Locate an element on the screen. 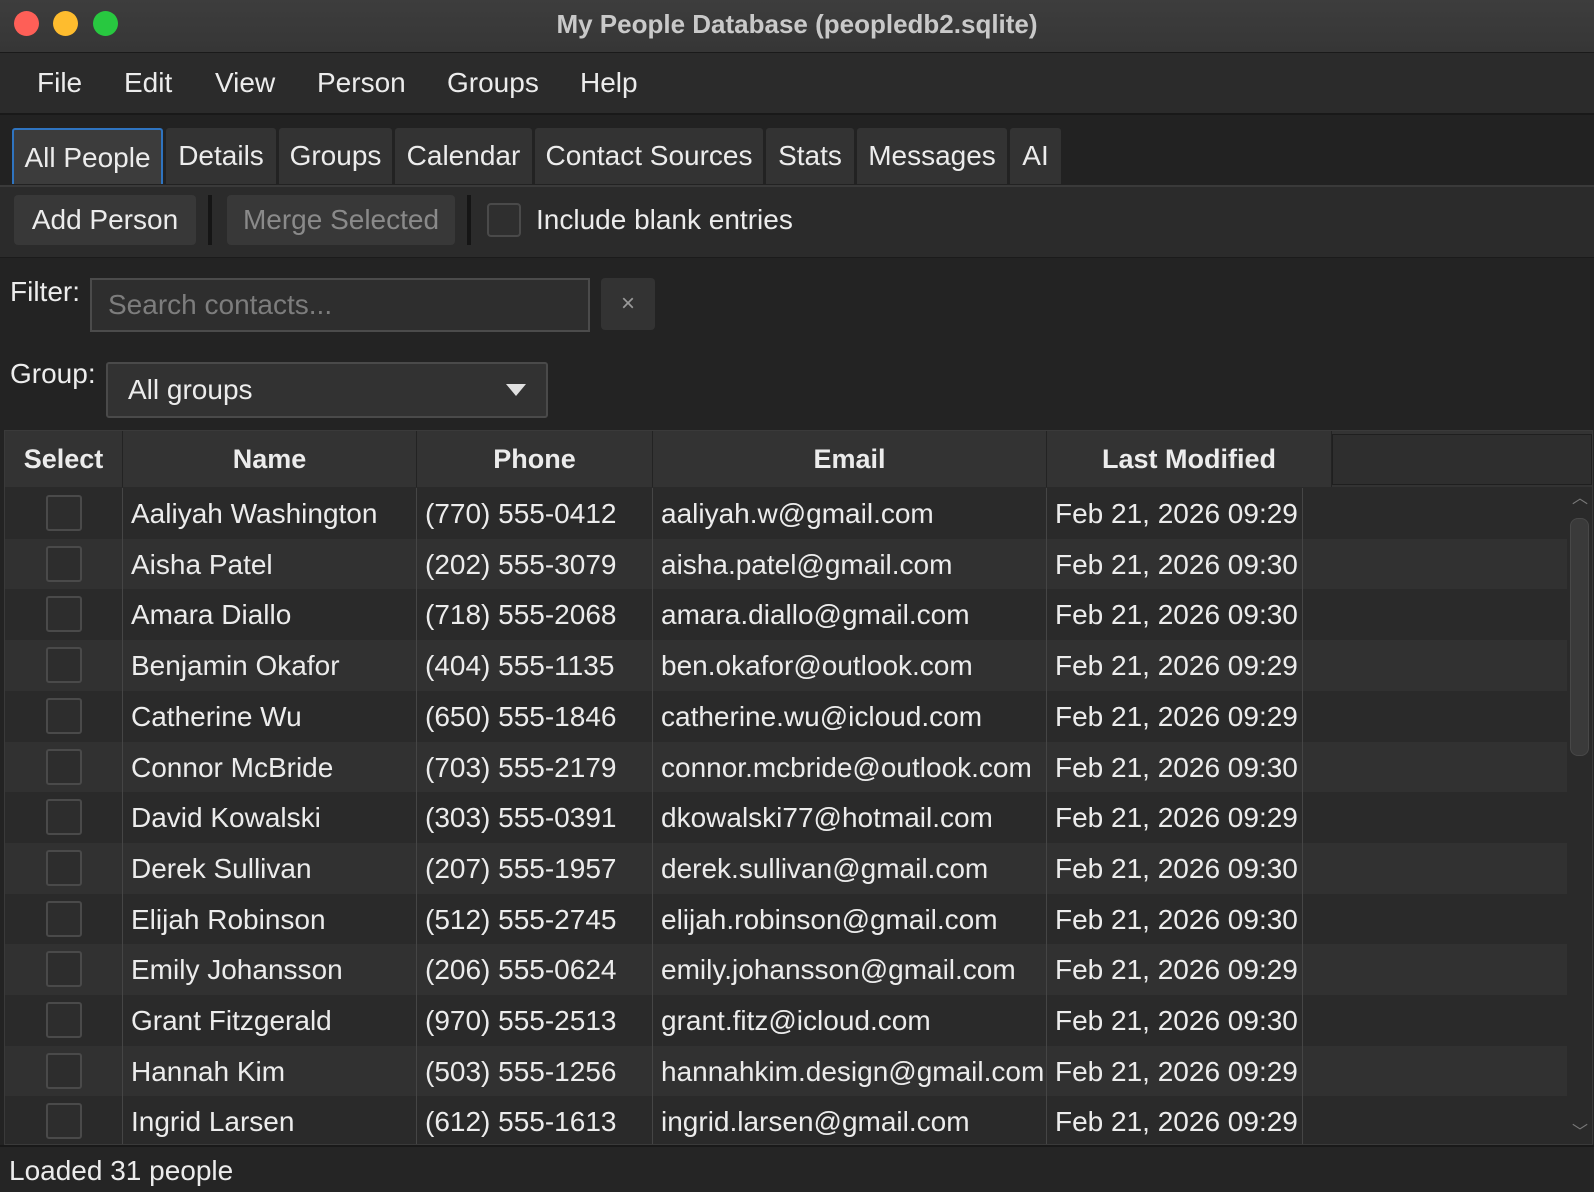 This screenshot has width=1594, height=1192. table-scrollbar: ︿ ﹀ is located at coordinates (1579, 816).